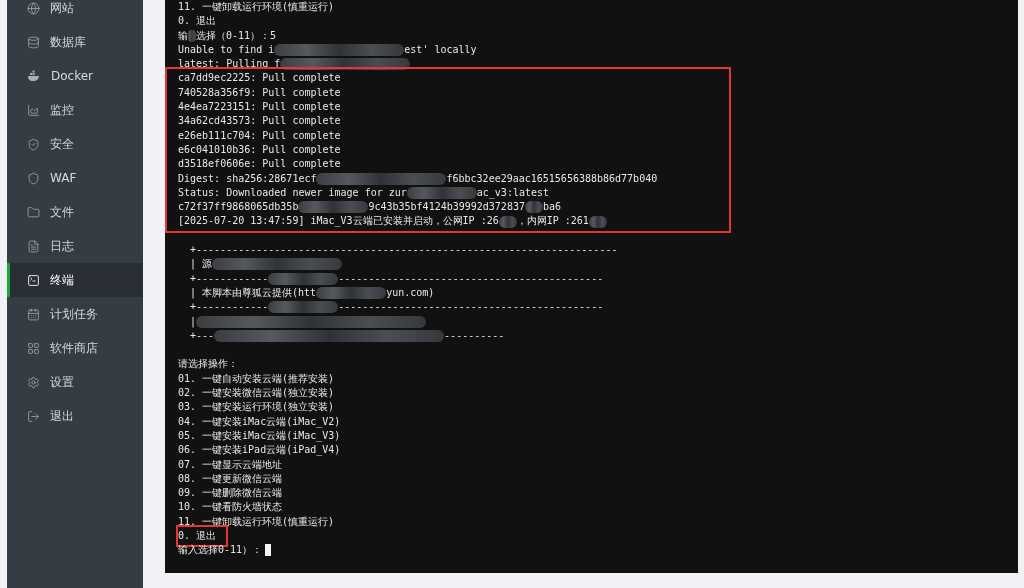 Image resolution: width=1024 pixels, height=588 pixels. What do you see at coordinates (552, 221) in the screenshot?
I see `terminal-text: ，内网IP :261` at bounding box center [552, 221].